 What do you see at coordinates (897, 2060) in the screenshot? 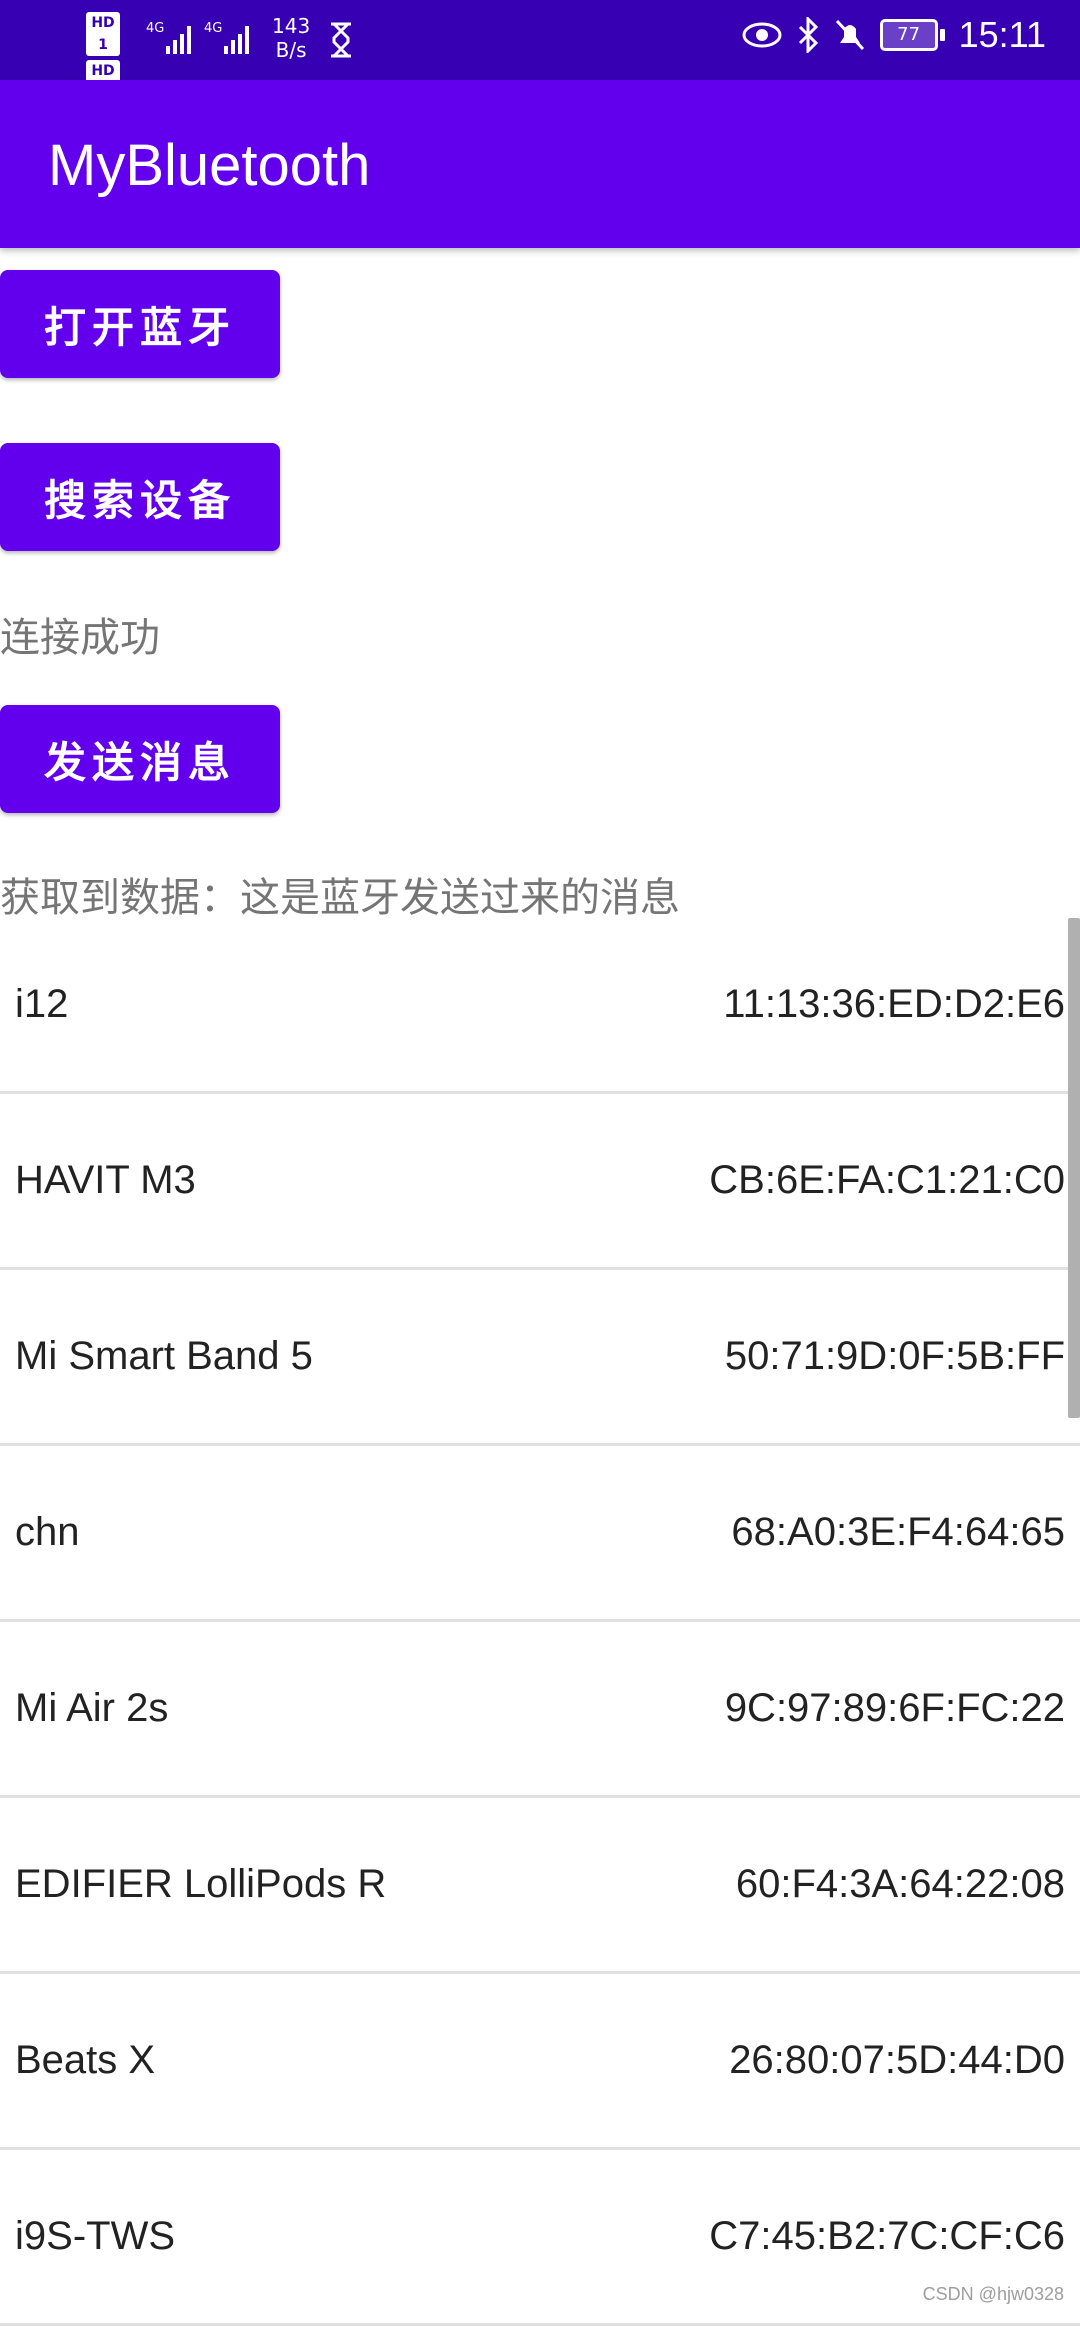
I see `device-address: 26:80:07:5D:44:D0` at bounding box center [897, 2060].